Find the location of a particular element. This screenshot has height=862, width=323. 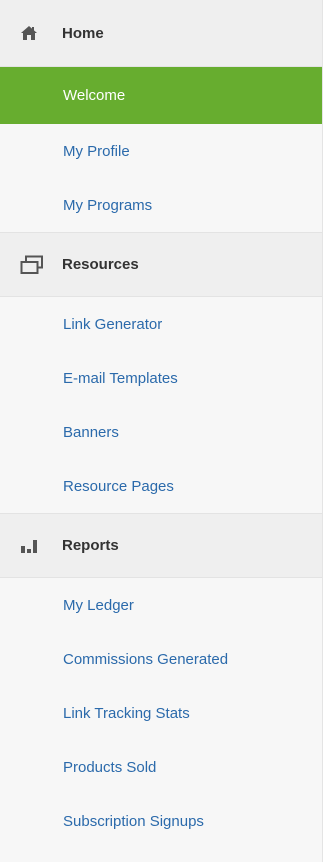

bar-chart-icon is located at coordinates (33, 546).